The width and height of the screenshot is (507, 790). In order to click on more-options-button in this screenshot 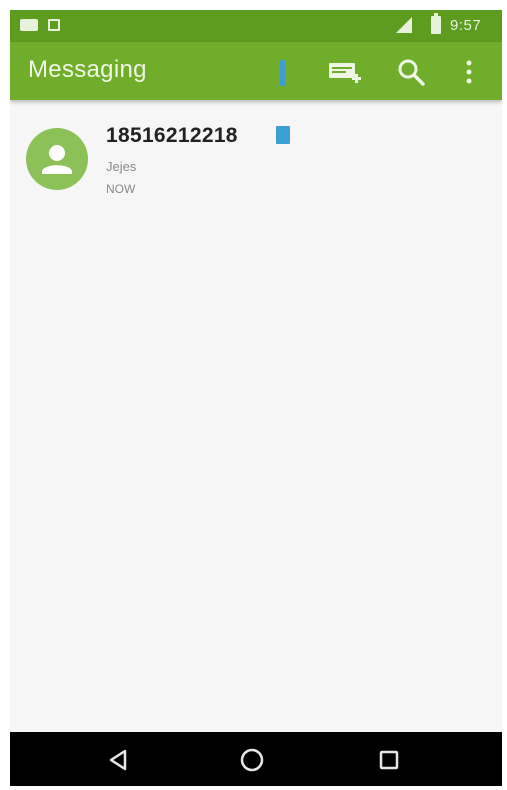, I will do `click(469, 72)`.